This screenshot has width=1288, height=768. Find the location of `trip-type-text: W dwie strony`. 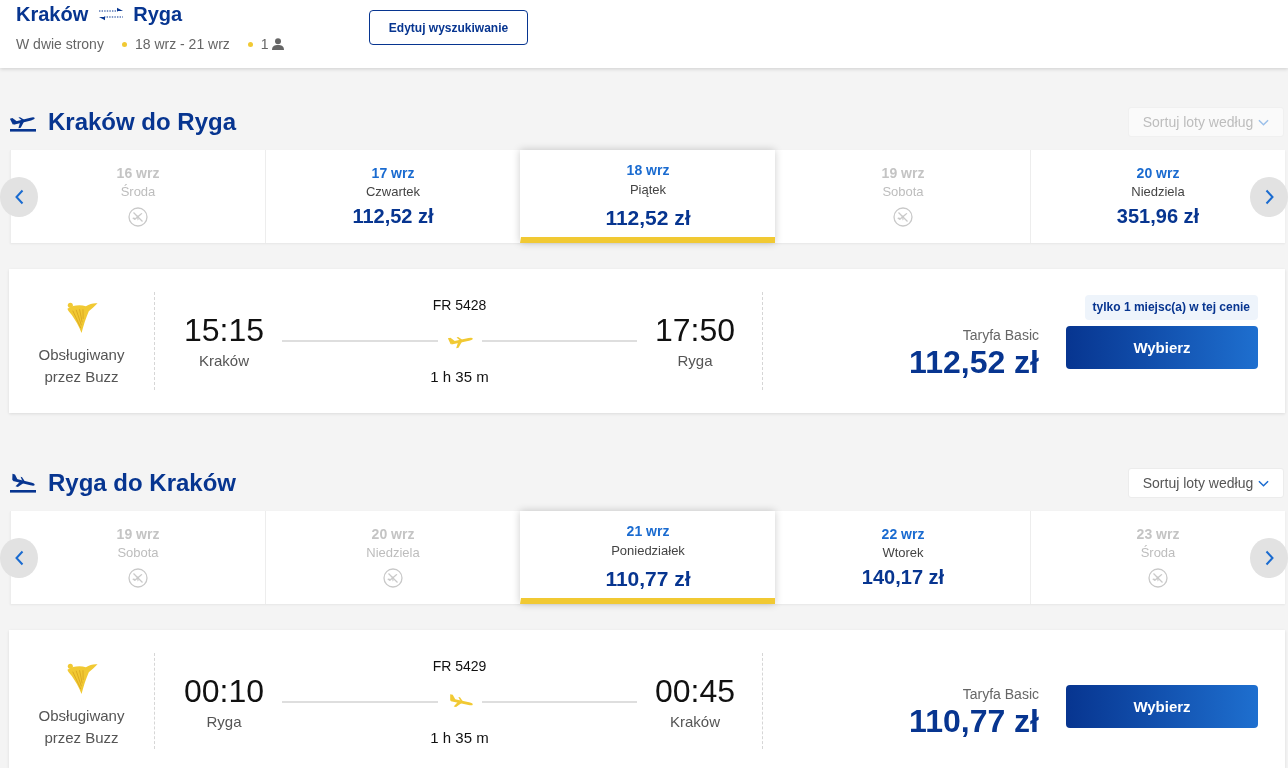

trip-type-text: W dwie strony is located at coordinates (60, 44).